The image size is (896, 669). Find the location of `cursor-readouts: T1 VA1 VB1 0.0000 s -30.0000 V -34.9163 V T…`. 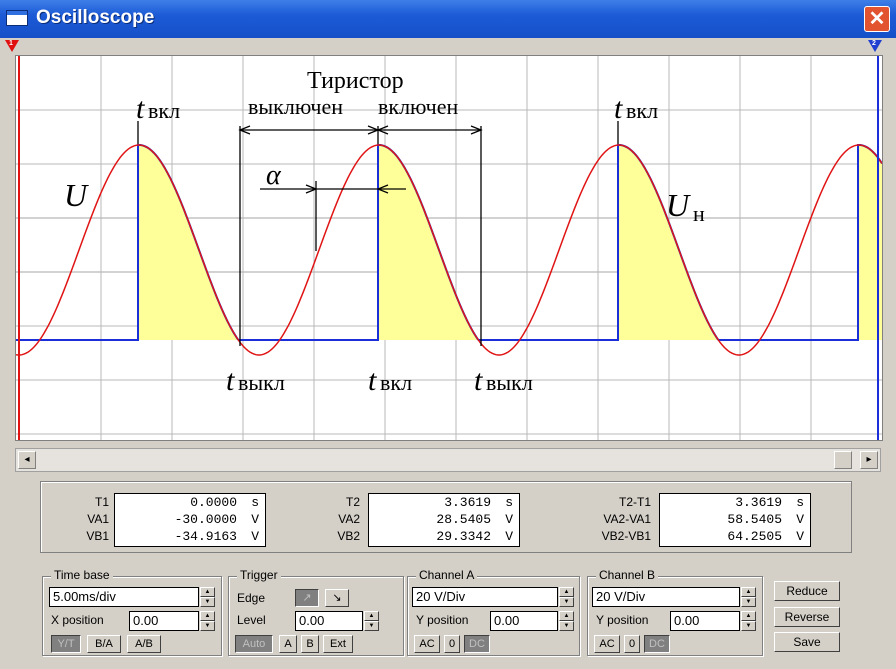

cursor-readouts: T1 VA1 VB1 0.0000 s -30.0000 V -34.9163 V T… is located at coordinates (446, 517).